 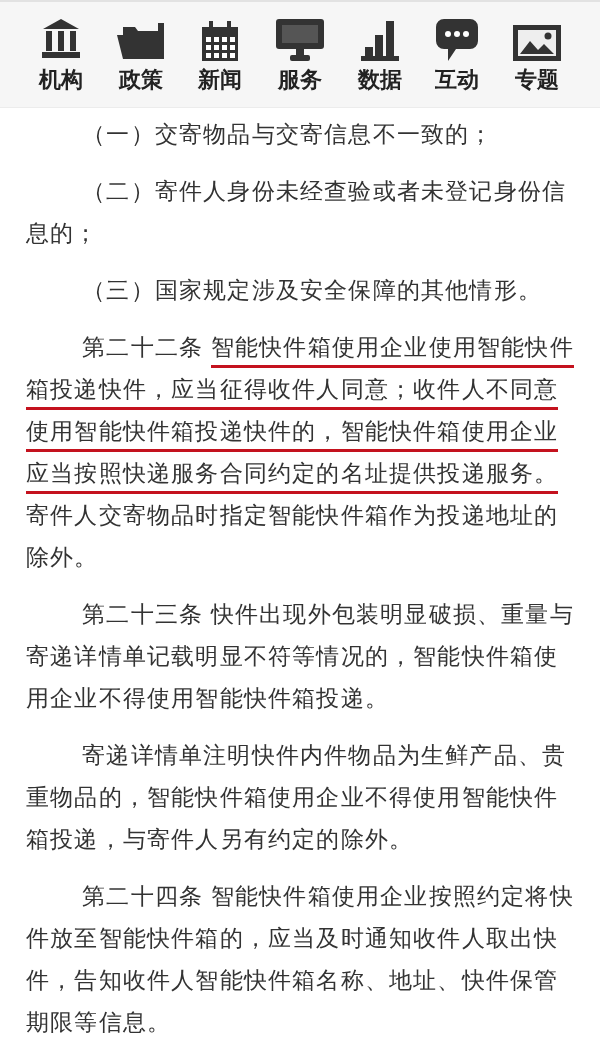 What do you see at coordinates (220, 40) in the screenshot?
I see `calendar-icon` at bounding box center [220, 40].